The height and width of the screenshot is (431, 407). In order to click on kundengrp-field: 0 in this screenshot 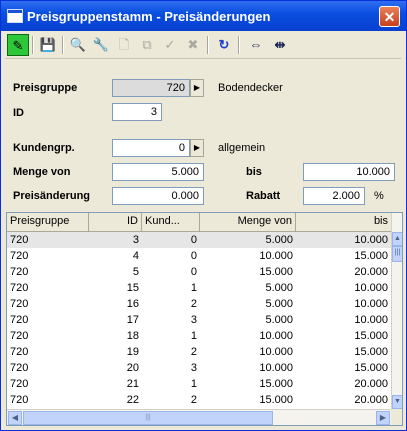, I will do `click(151, 148)`.